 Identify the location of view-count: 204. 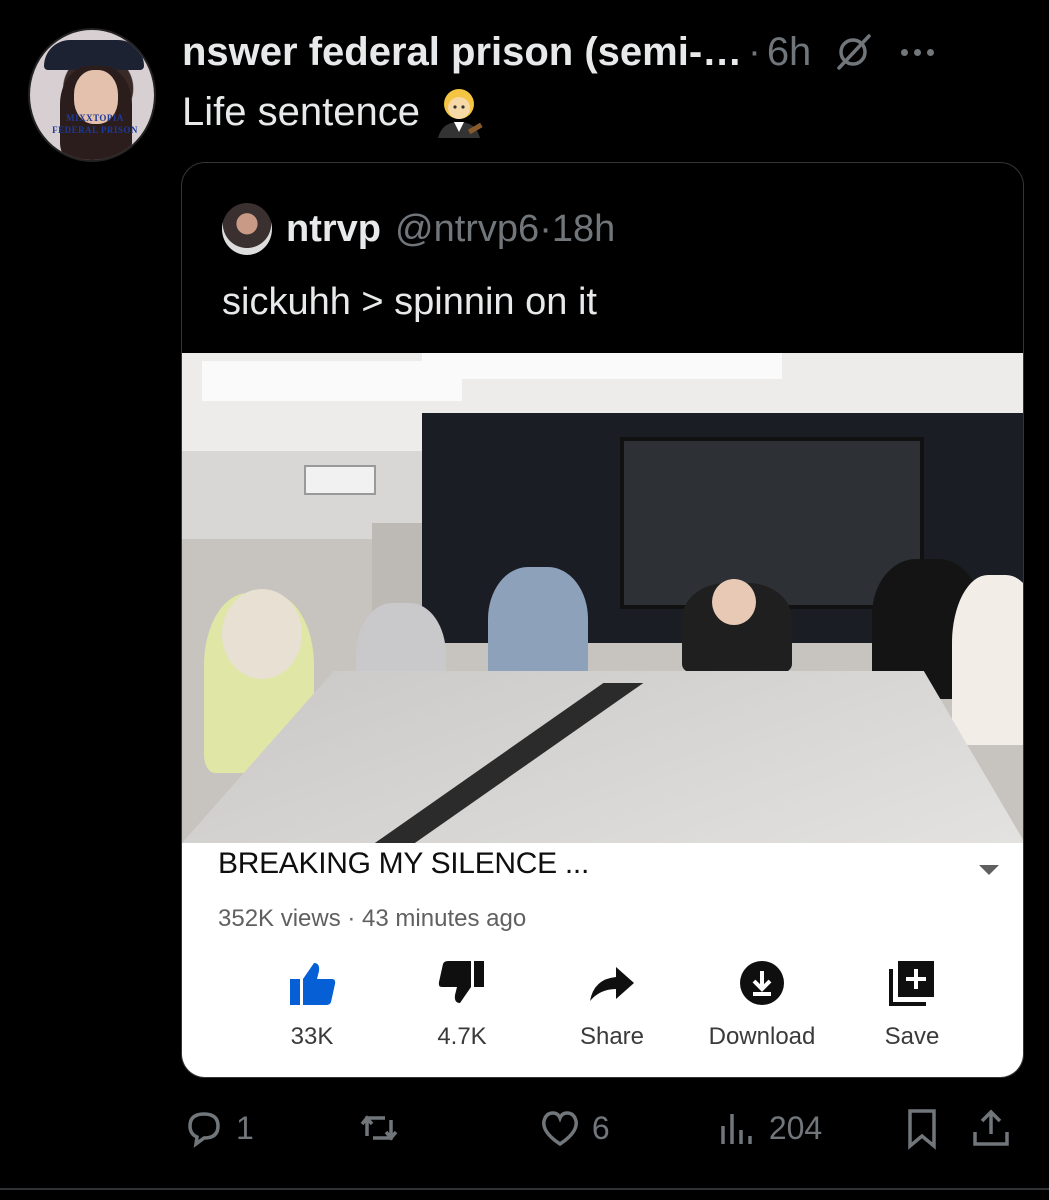
(795, 1127).